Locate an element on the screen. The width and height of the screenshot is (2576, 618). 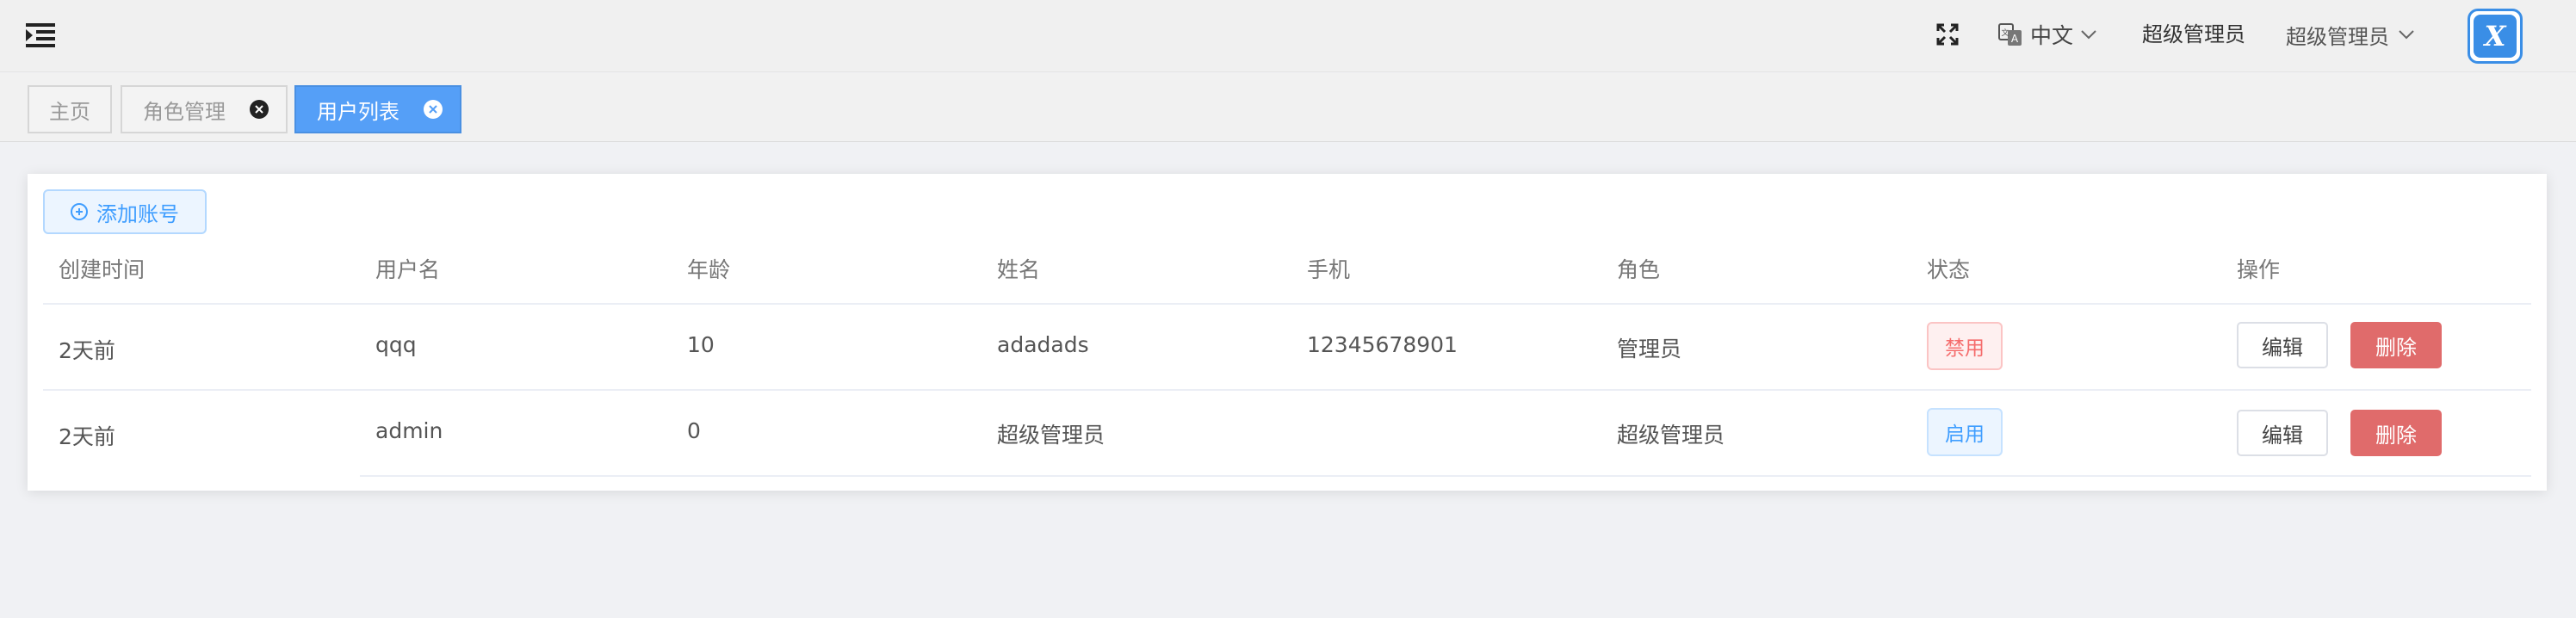
cell-age: 0 is located at coordinates (694, 430).